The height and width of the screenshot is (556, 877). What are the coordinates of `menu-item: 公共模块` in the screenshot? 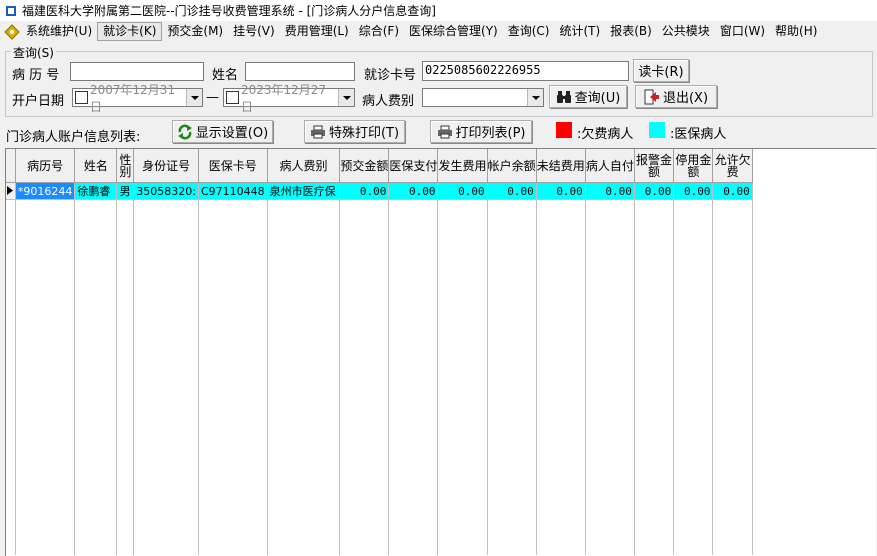 It's located at (686, 31).